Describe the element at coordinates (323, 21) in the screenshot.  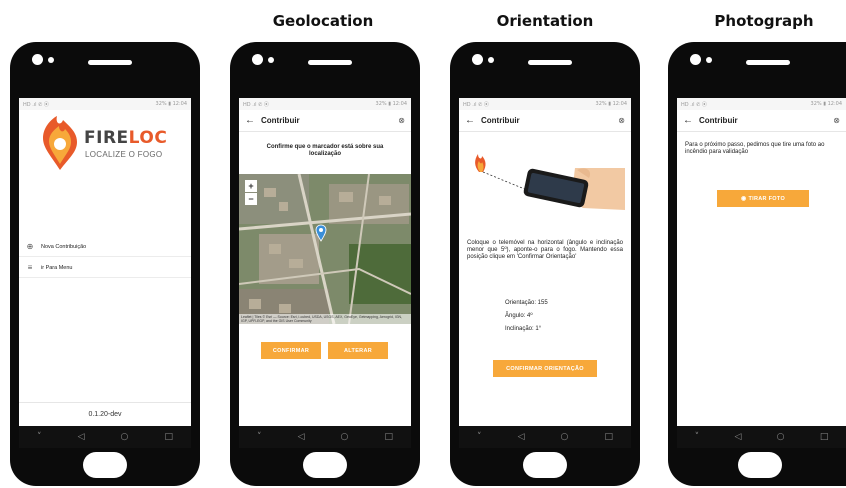
I see `caption-geolocation: Geolocation` at that location.